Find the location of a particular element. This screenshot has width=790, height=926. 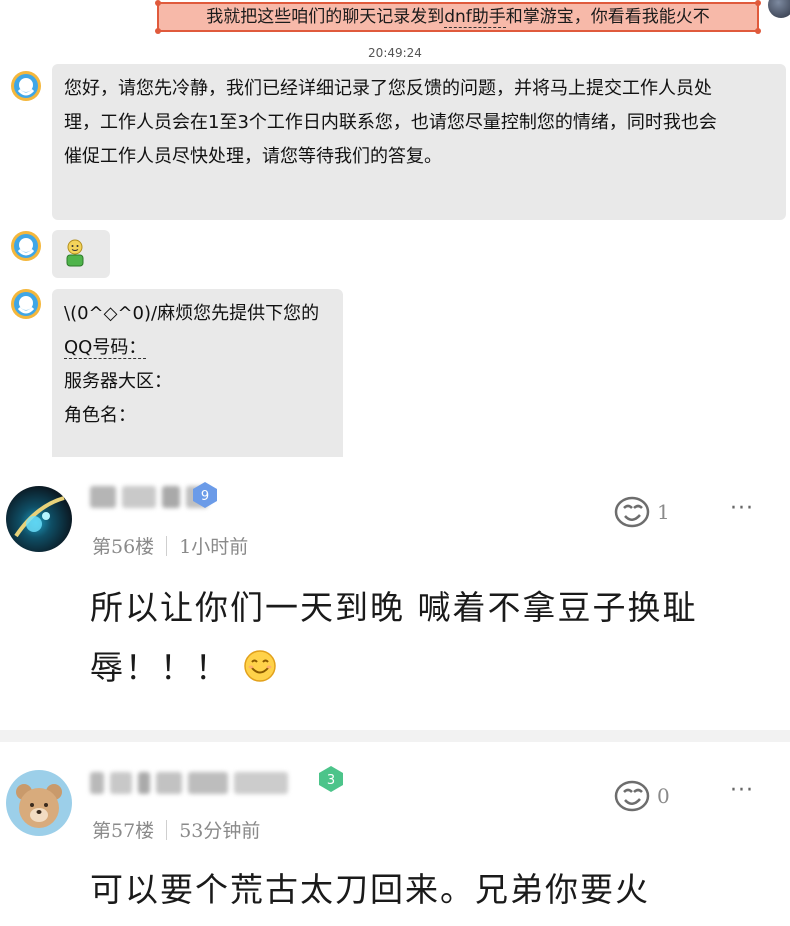

incoming-emoji-message is located at coordinates (81, 254).